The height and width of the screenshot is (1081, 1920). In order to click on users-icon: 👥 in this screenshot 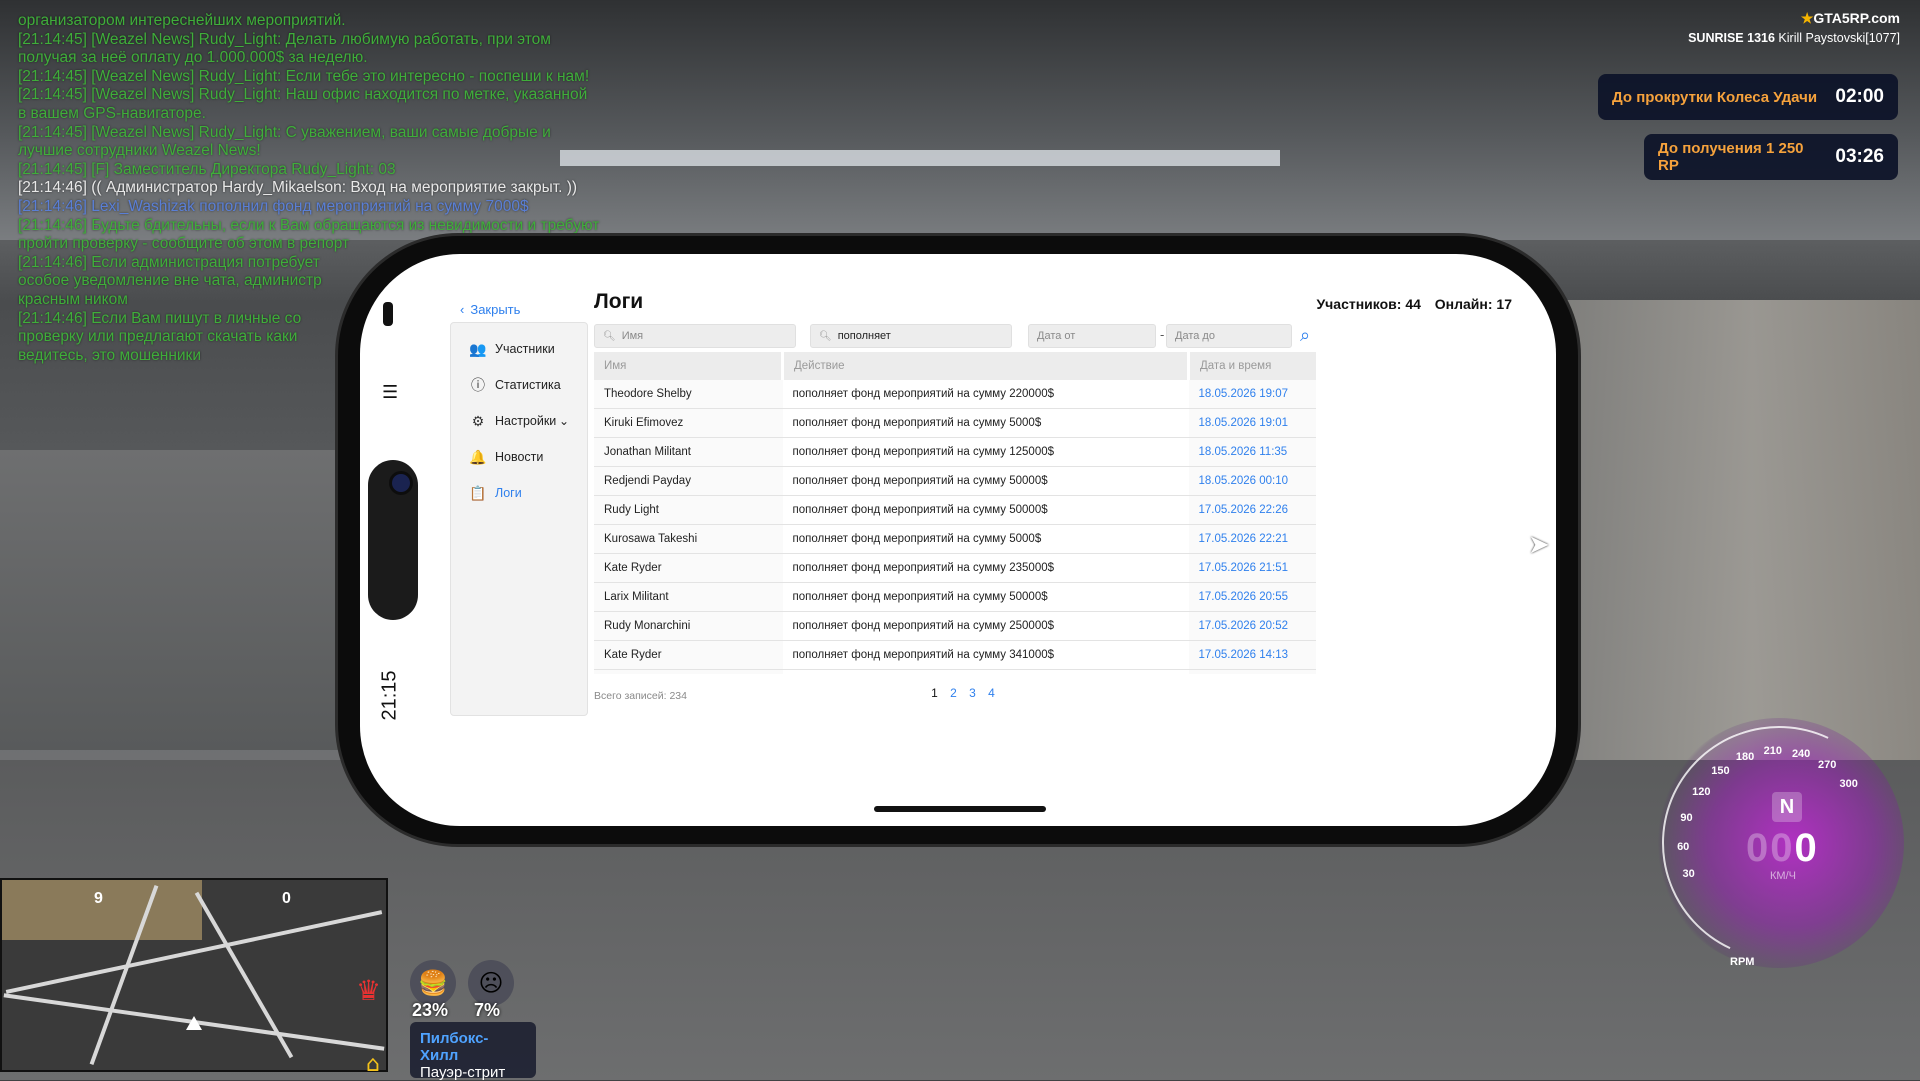, I will do `click(478, 348)`.